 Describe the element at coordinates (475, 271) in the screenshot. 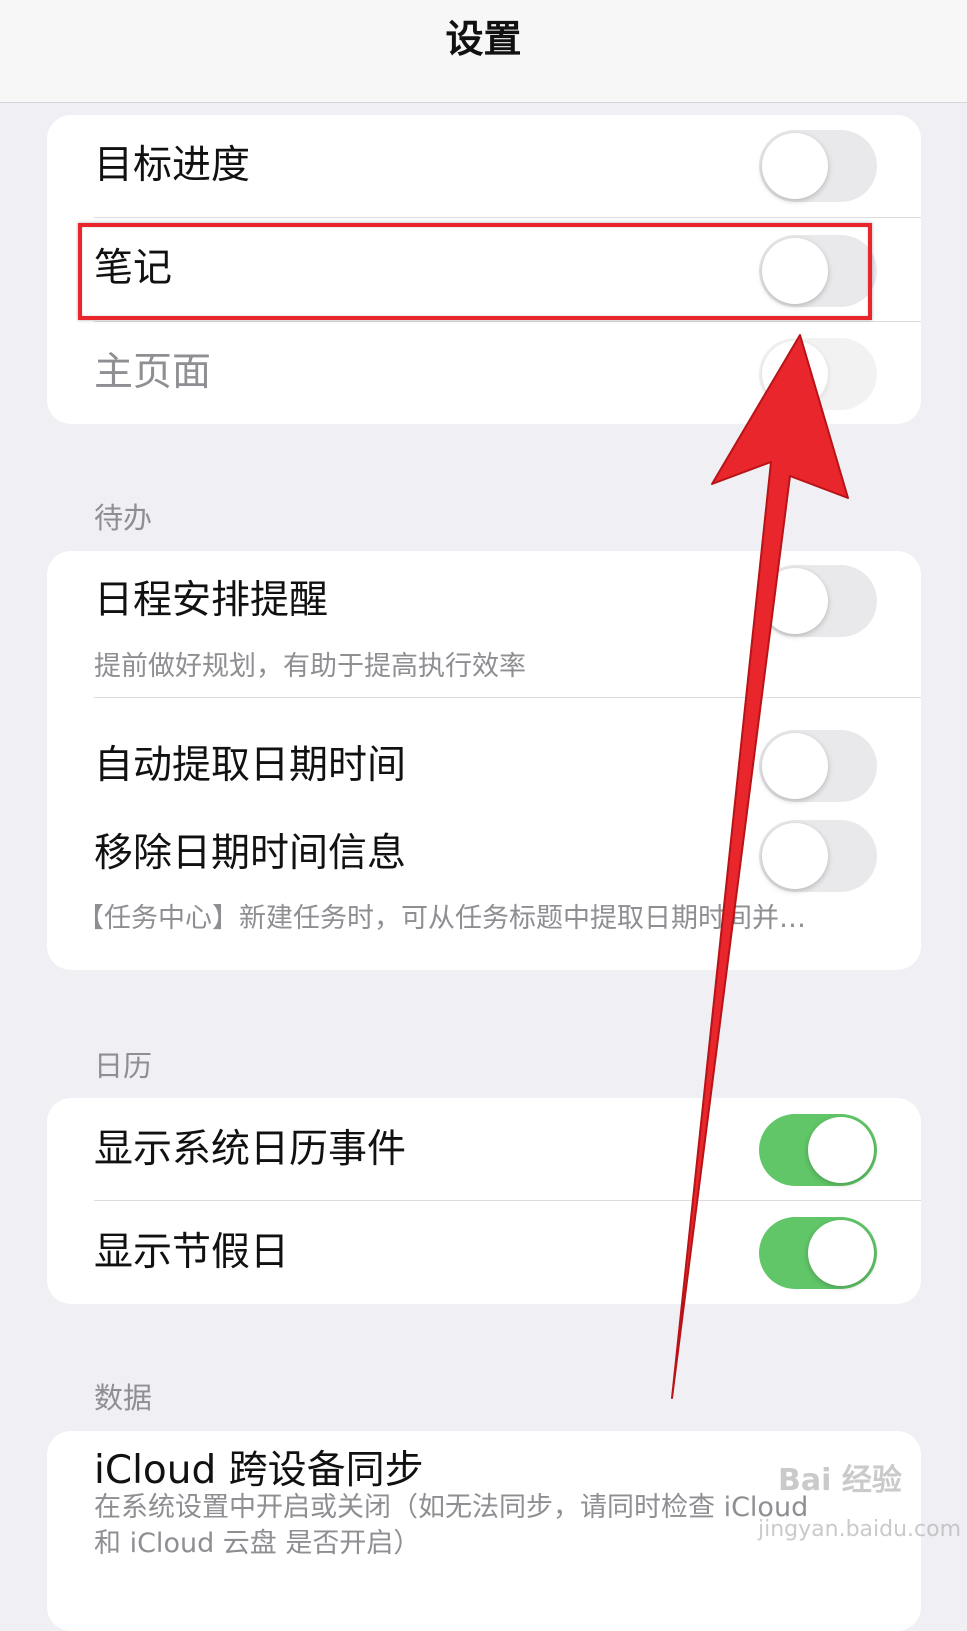

I see `annotation-highlight-box` at that location.